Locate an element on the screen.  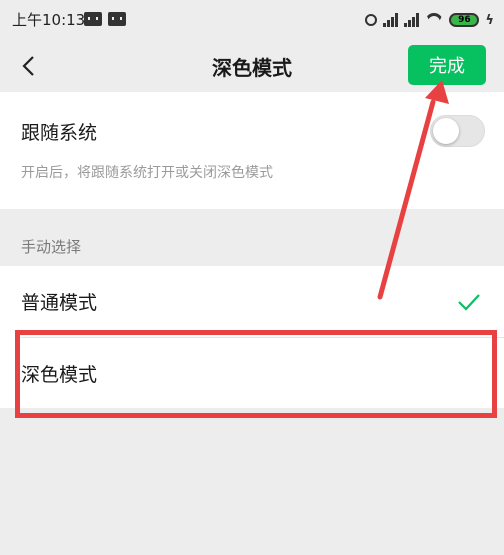
mode-option-label: 普通模式 is located at coordinates (59, 303).